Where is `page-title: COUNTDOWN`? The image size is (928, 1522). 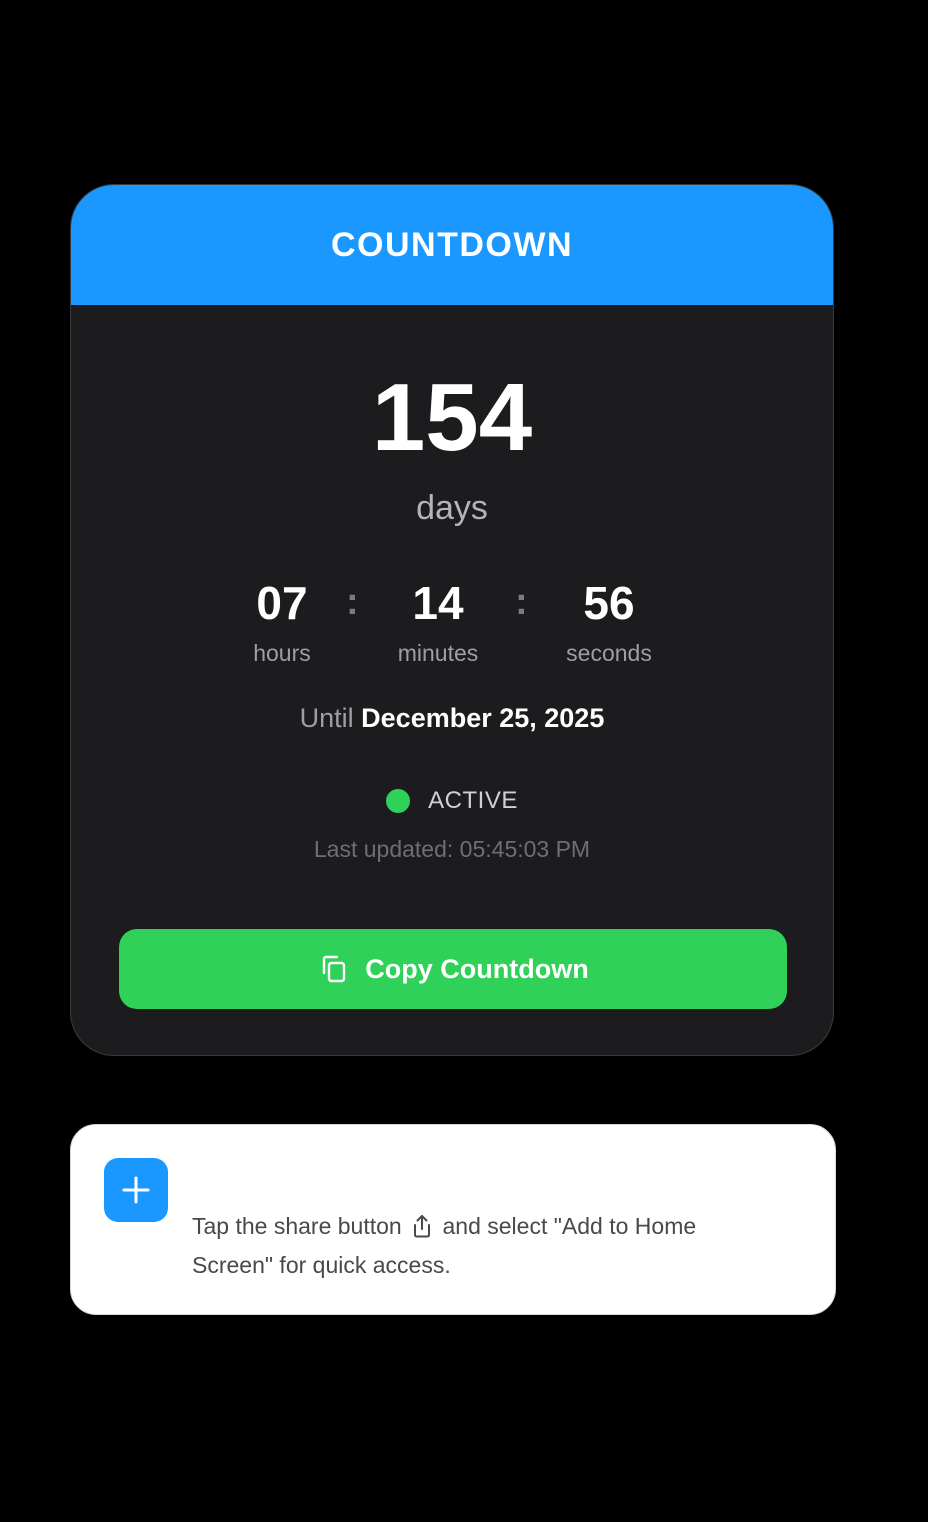
page-title: COUNTDOWN is located at coordinates (452, 244).